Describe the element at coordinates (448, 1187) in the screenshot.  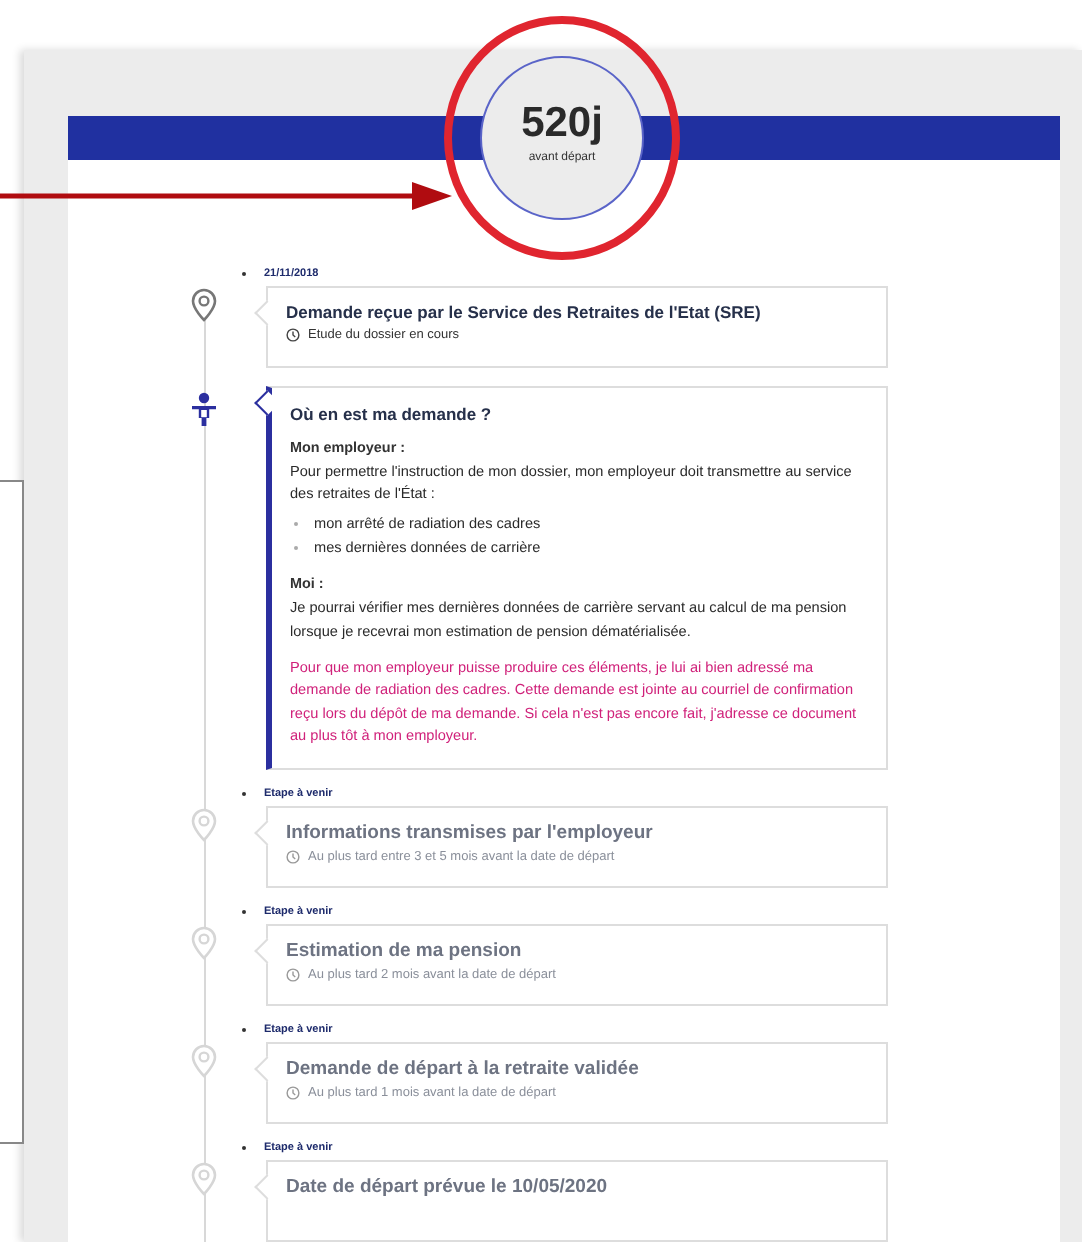
I see `step-title: Date de départ prévue le 10/05/2020` at that location.